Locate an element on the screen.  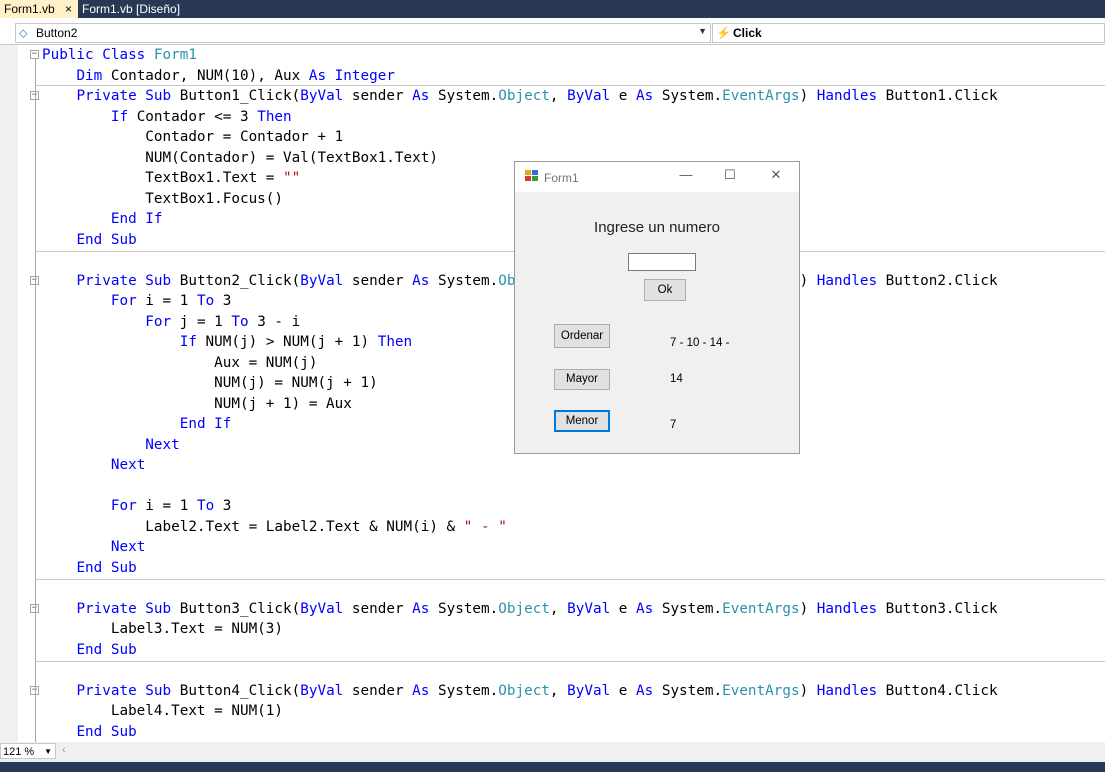
code-keyword: Private Sub is located at coordinates (124, 280).